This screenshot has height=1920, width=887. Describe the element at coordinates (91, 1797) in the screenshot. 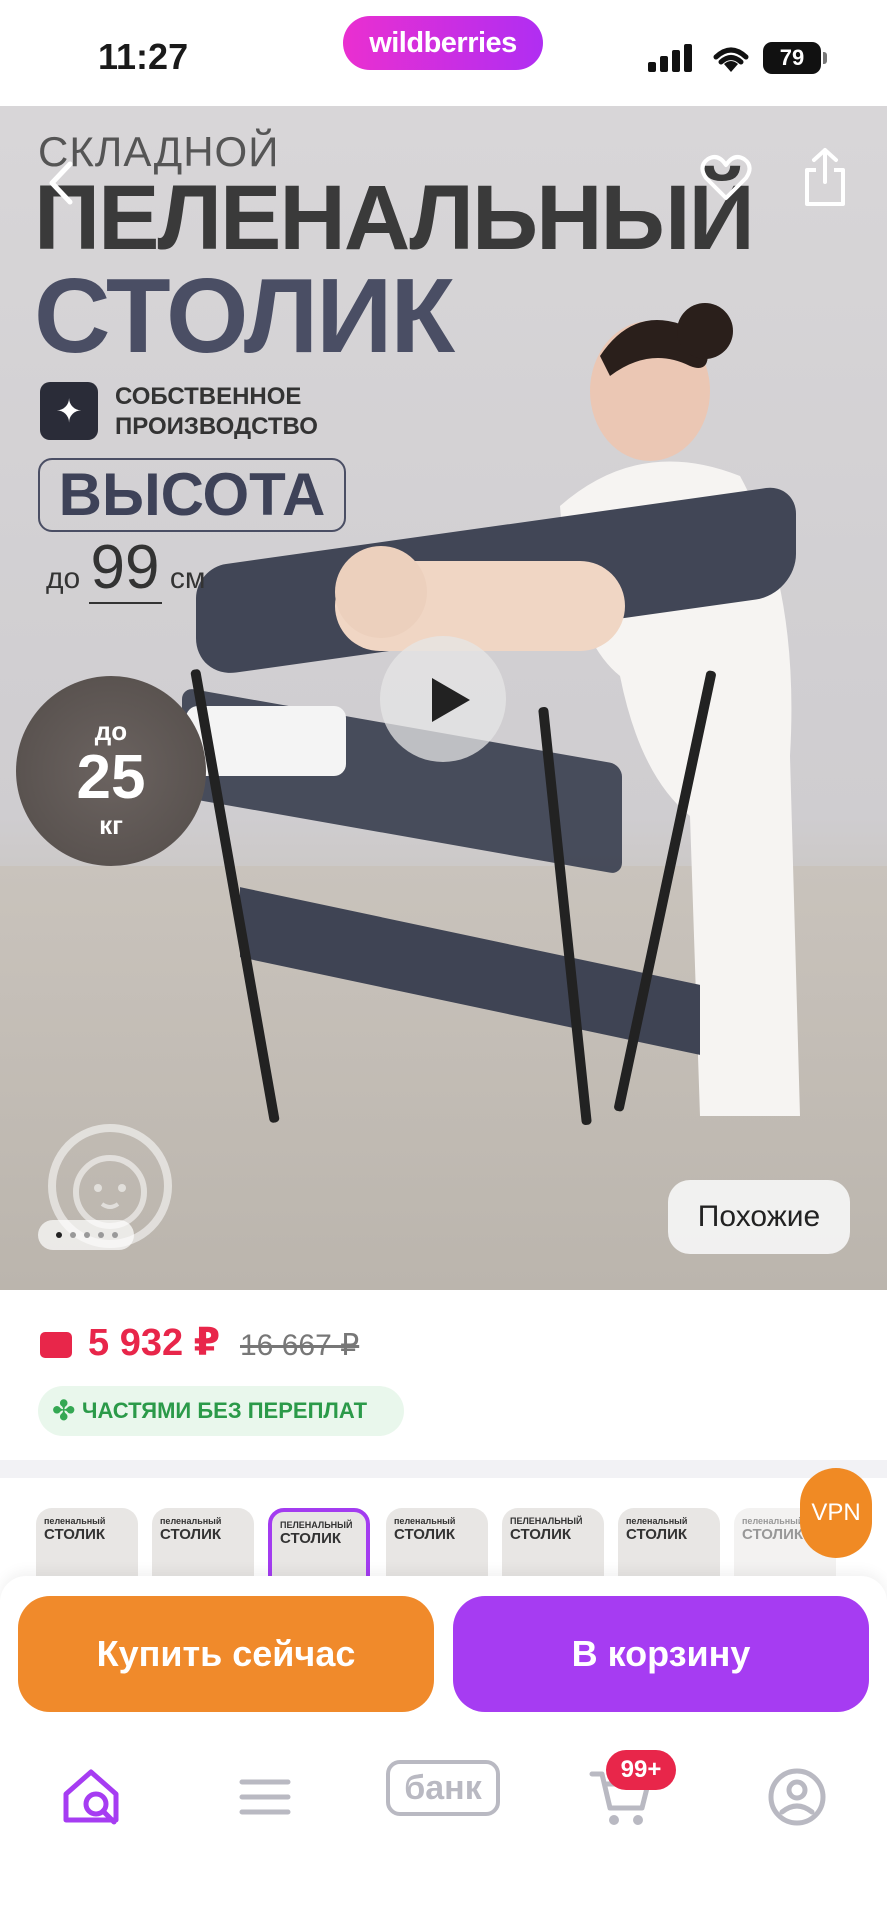

I see `home-search-icon` at that location.